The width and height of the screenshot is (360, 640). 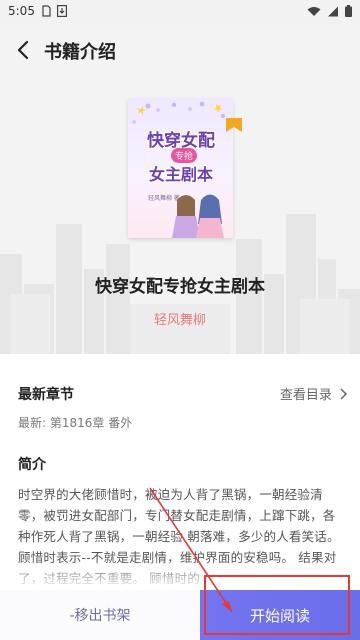 I want to click on download-icon, so click(x=62, y=11).